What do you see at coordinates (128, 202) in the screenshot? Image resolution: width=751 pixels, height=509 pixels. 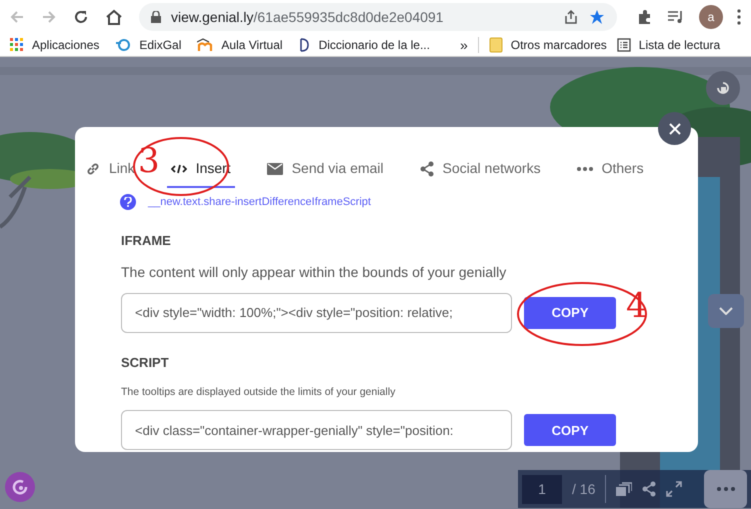 I see `help-icon` at bounding box center [128, 202].